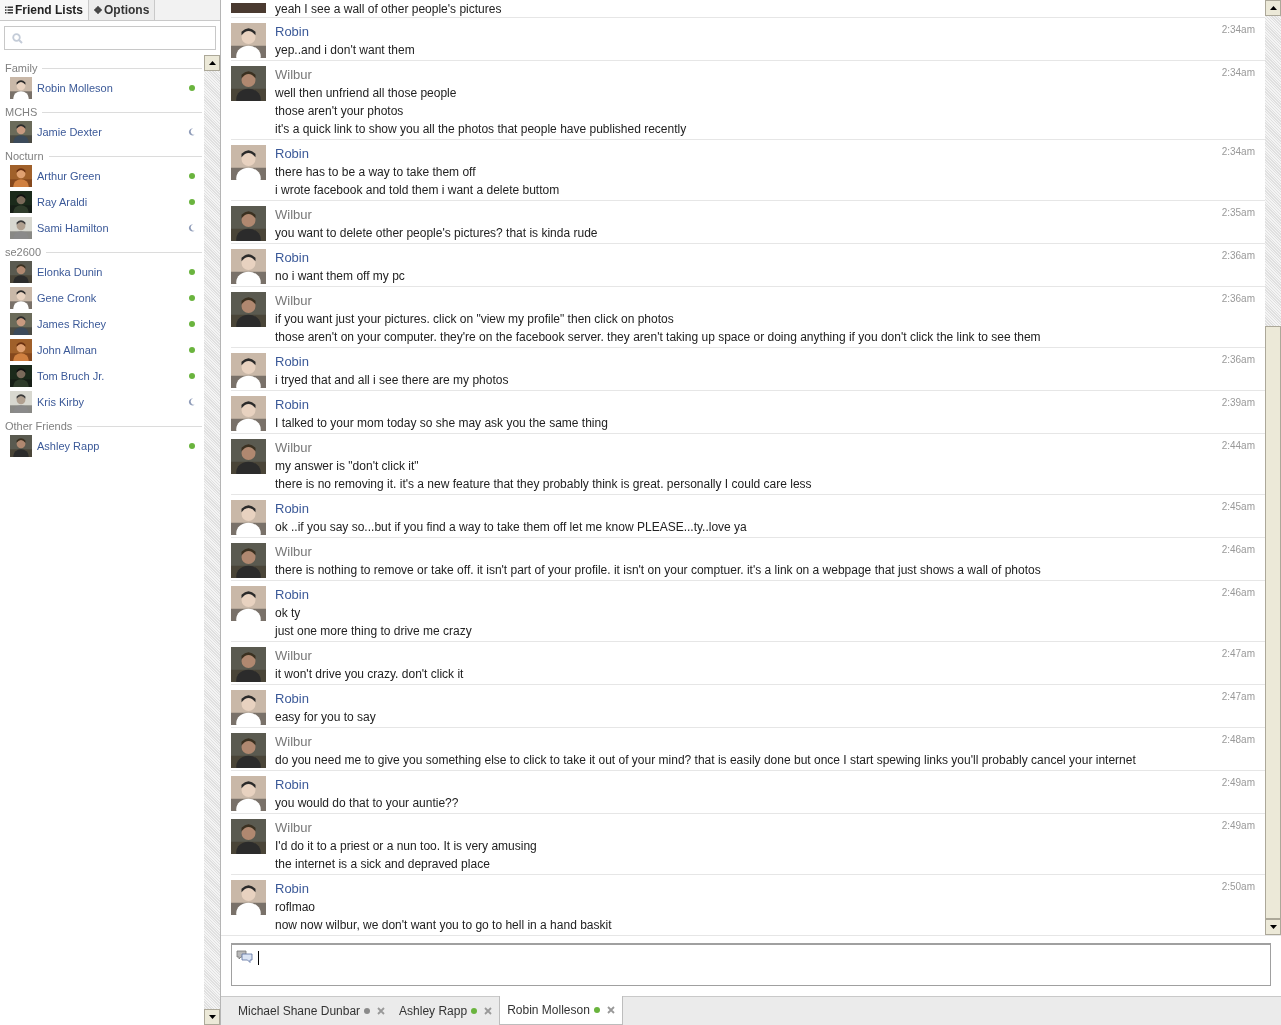  Describe the element at coordinates (113, 176) in the screenshot. I see `friend-name: Arthur Green` at that location.